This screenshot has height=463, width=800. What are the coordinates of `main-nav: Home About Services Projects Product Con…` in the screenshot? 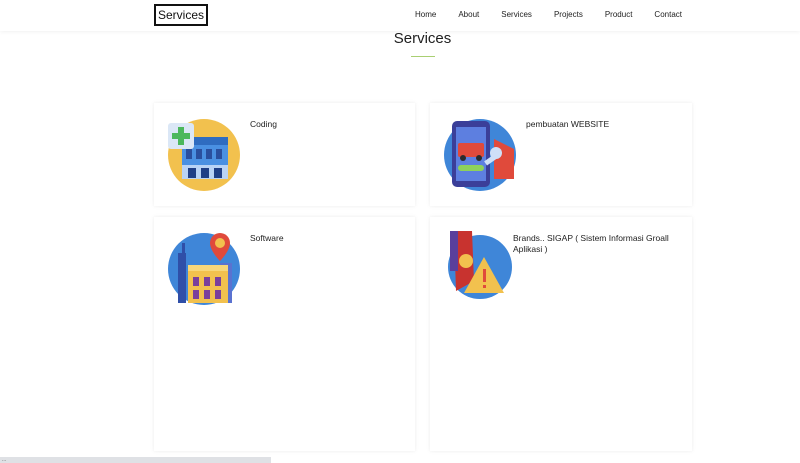 It's located at (537, 14).